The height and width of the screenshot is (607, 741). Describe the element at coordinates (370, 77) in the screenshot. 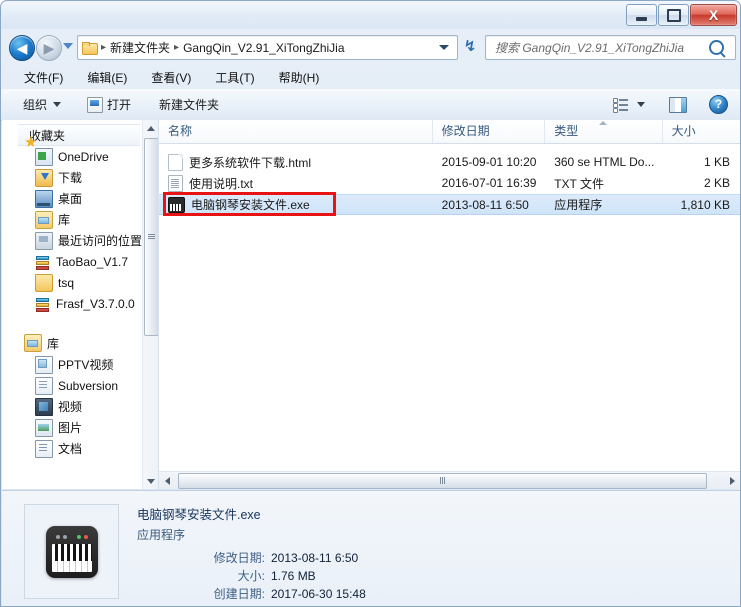

I see `menu-bar: 文件(F) 编辑(E) 查看(V) 工具(T) 帮助(H)` at that location.